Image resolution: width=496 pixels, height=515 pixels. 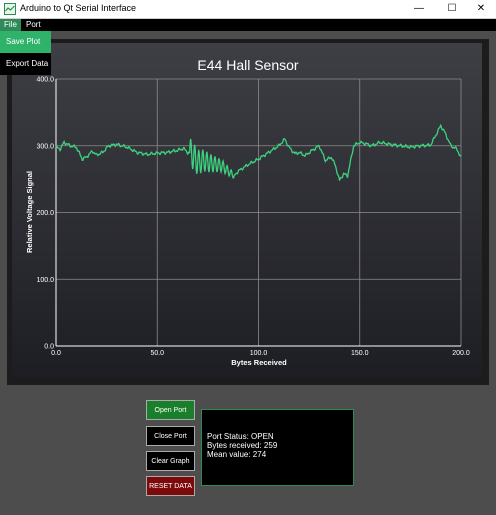 I want to click on mean-value-text: Mean value: 274, so click(x=237, y=454).